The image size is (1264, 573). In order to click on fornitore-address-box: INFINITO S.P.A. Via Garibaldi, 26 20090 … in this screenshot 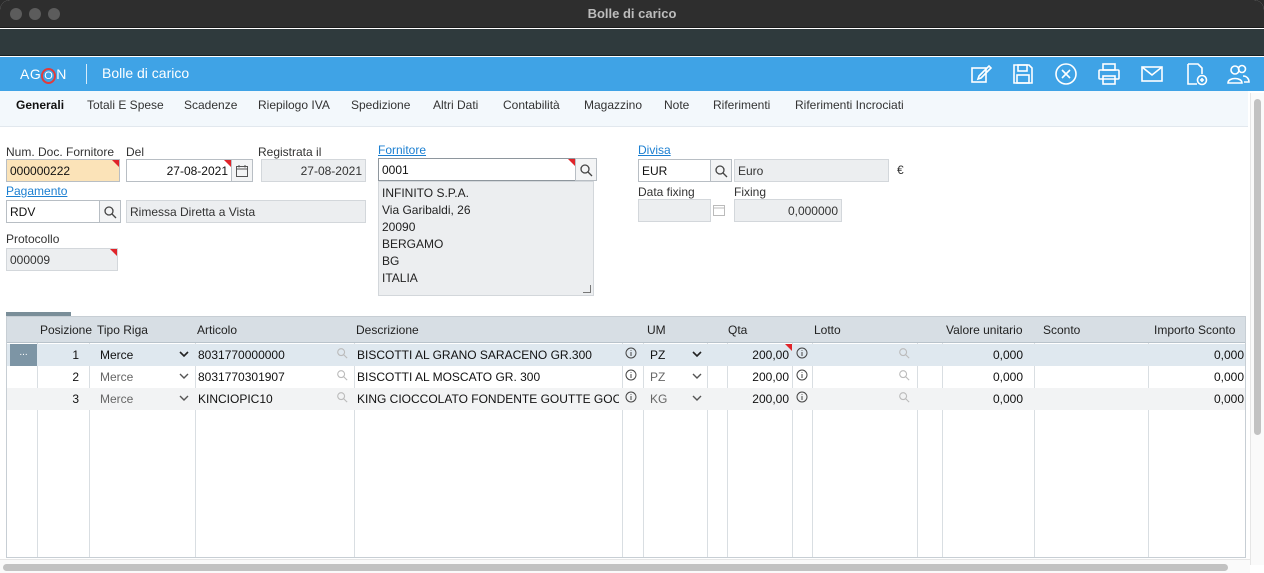, I will do `click(486, 238)`.